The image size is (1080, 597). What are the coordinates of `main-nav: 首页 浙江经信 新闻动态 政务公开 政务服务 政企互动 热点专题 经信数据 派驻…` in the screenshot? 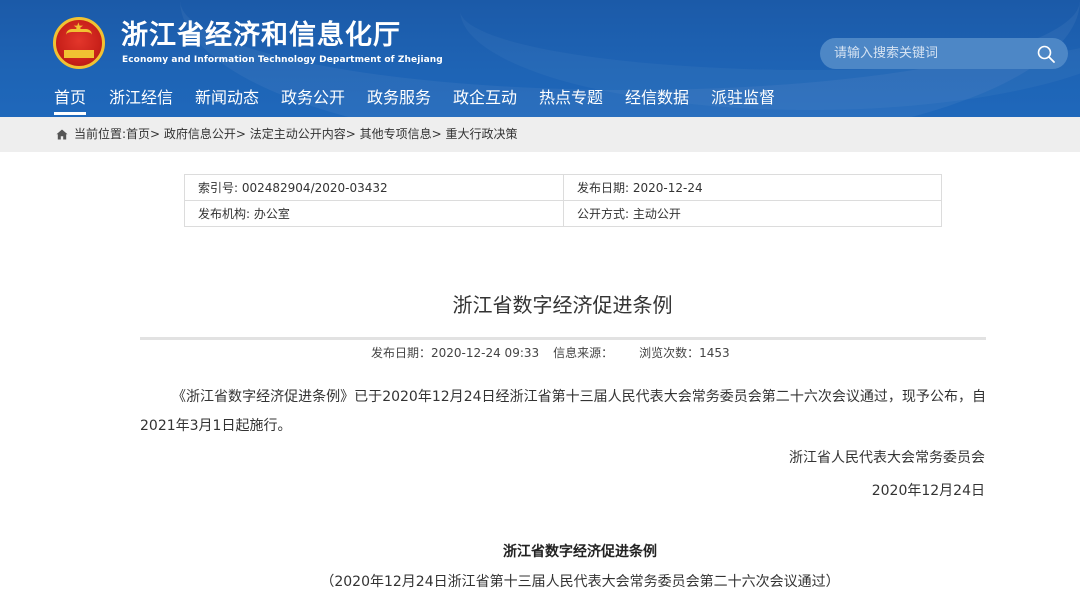 It's located at (540, 101).